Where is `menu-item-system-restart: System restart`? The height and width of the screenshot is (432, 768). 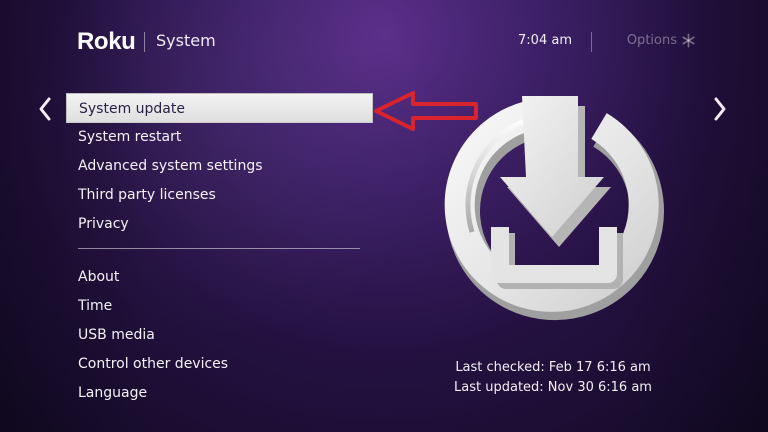 menu-item-system-restart: System restart is located at coordinates (219, 137).